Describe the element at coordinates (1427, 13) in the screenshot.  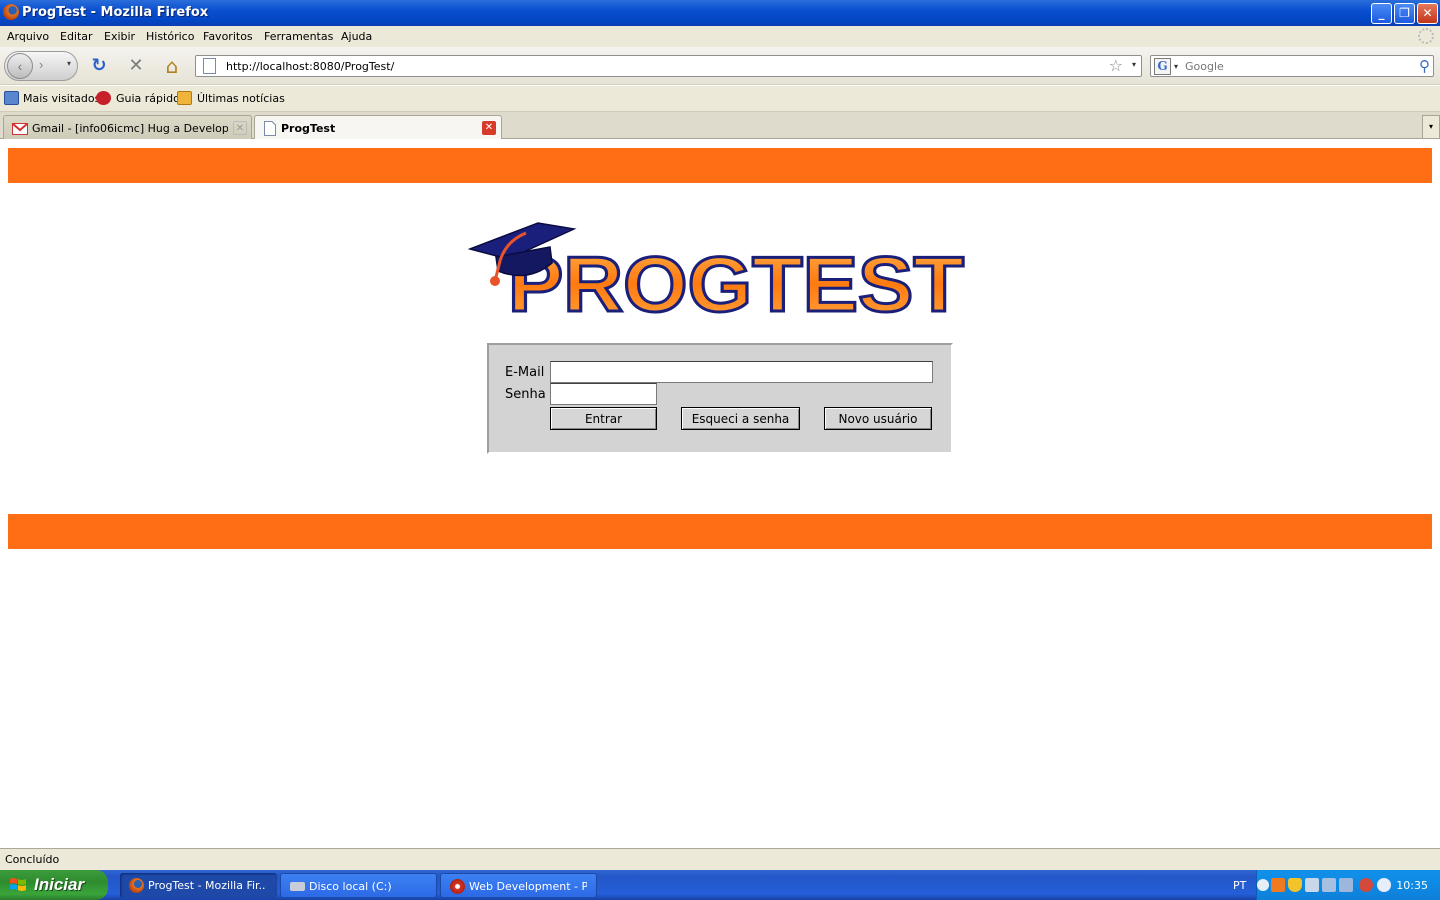
I see `close-window-button: ✕` at that location.